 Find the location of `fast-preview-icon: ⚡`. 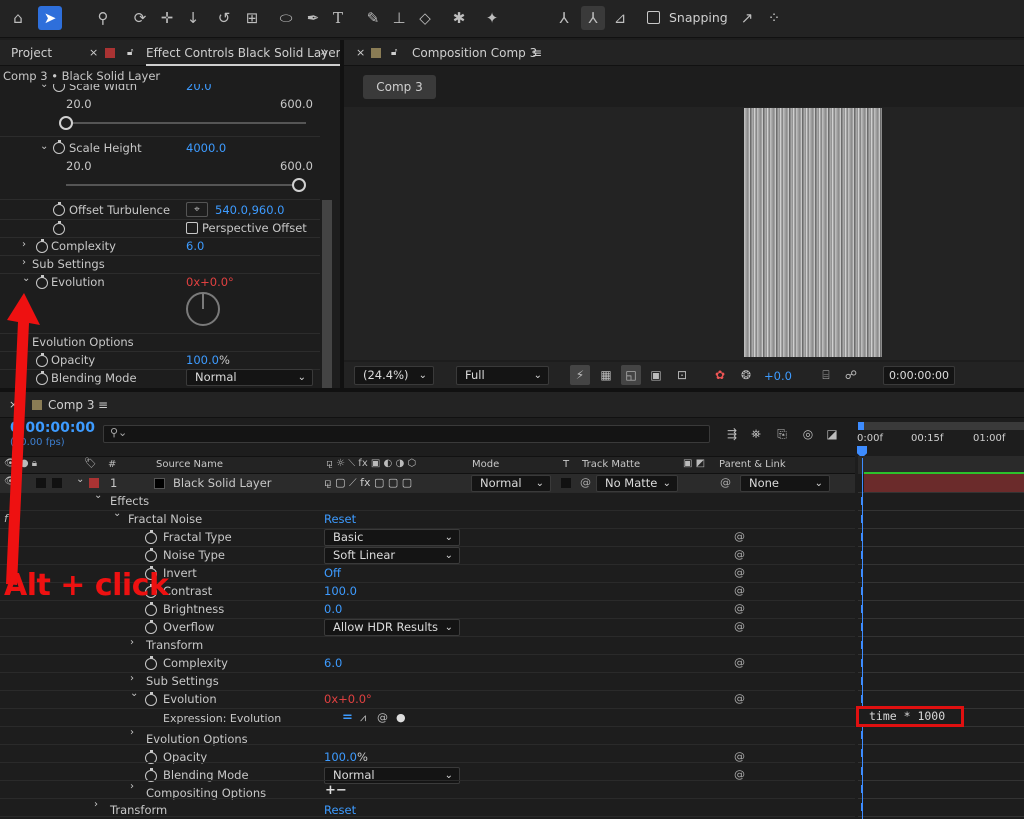

fast-preview-icon: ⚡ is located at coordinates (580, 375).